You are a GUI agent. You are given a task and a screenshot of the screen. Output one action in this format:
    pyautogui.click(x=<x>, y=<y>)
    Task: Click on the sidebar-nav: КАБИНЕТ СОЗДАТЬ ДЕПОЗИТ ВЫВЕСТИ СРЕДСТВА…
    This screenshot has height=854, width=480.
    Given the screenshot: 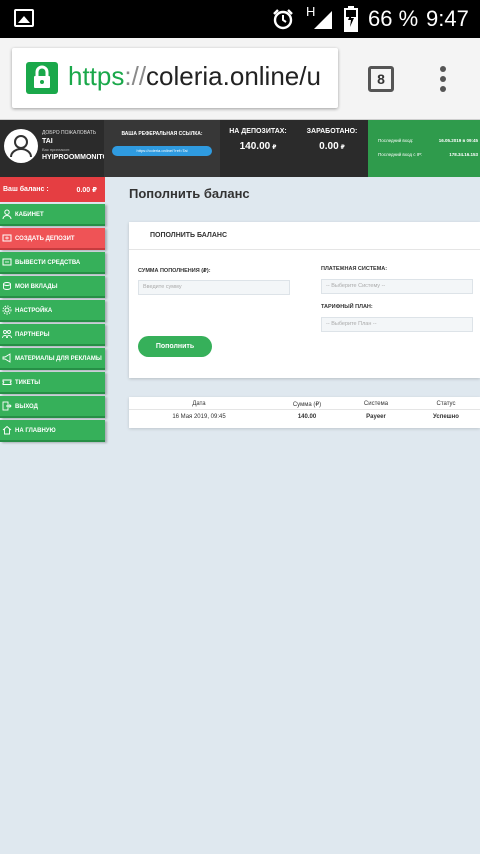 What is the action you would take?
    pyautogui.click(x=52, y=324)
    